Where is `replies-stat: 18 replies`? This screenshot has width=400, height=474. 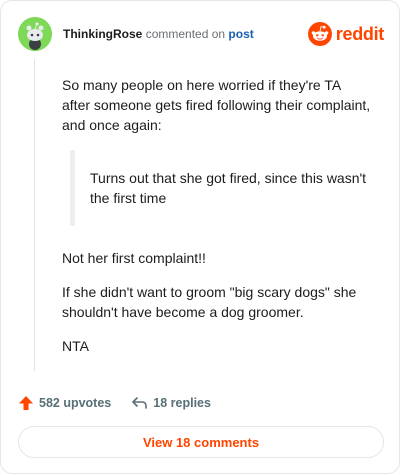 replies-stat: 18 replies is located at coordinates (171, 403).